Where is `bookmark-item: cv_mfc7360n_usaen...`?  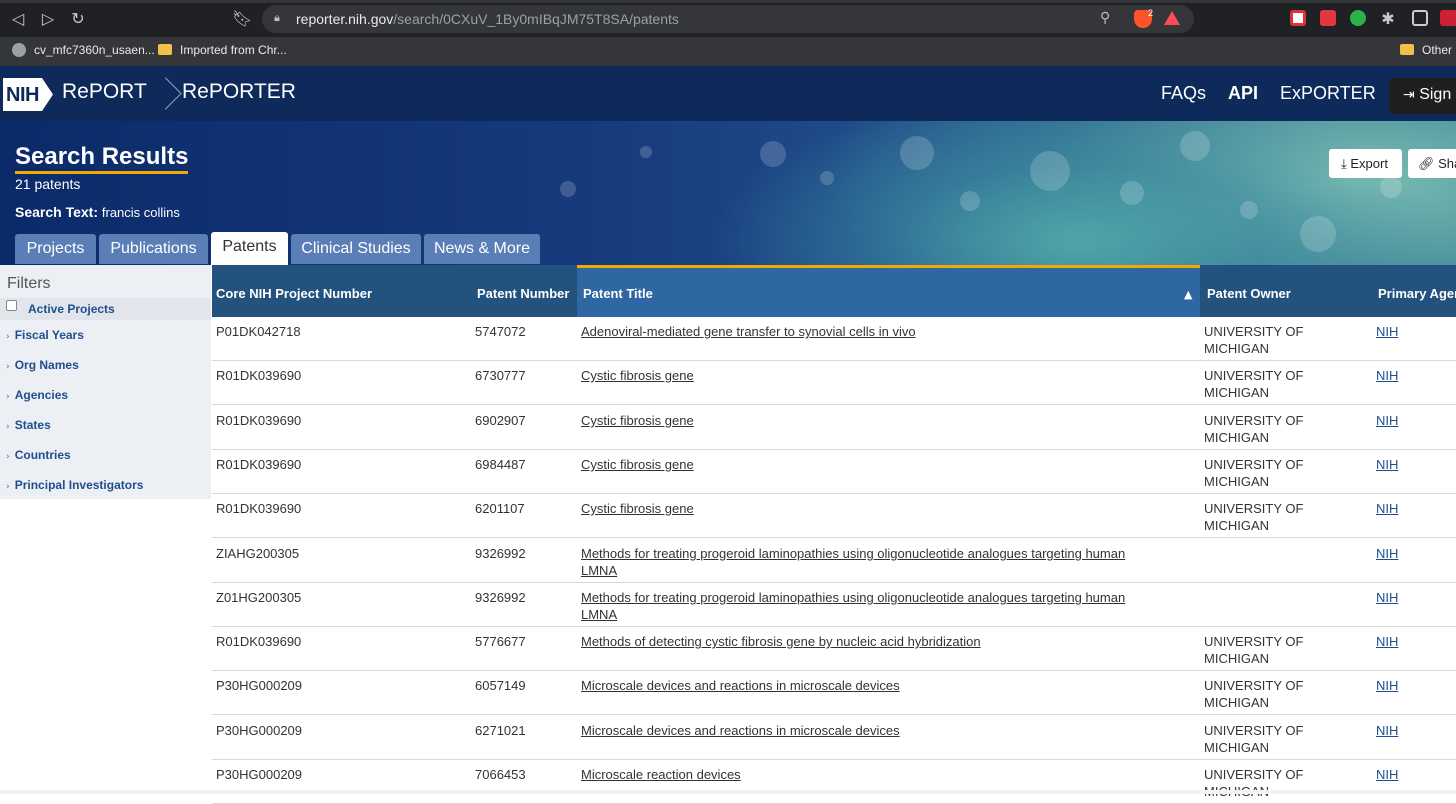 bookmark-item: cv_mfc7360n_usaen... is located at coordinates (83, 50).